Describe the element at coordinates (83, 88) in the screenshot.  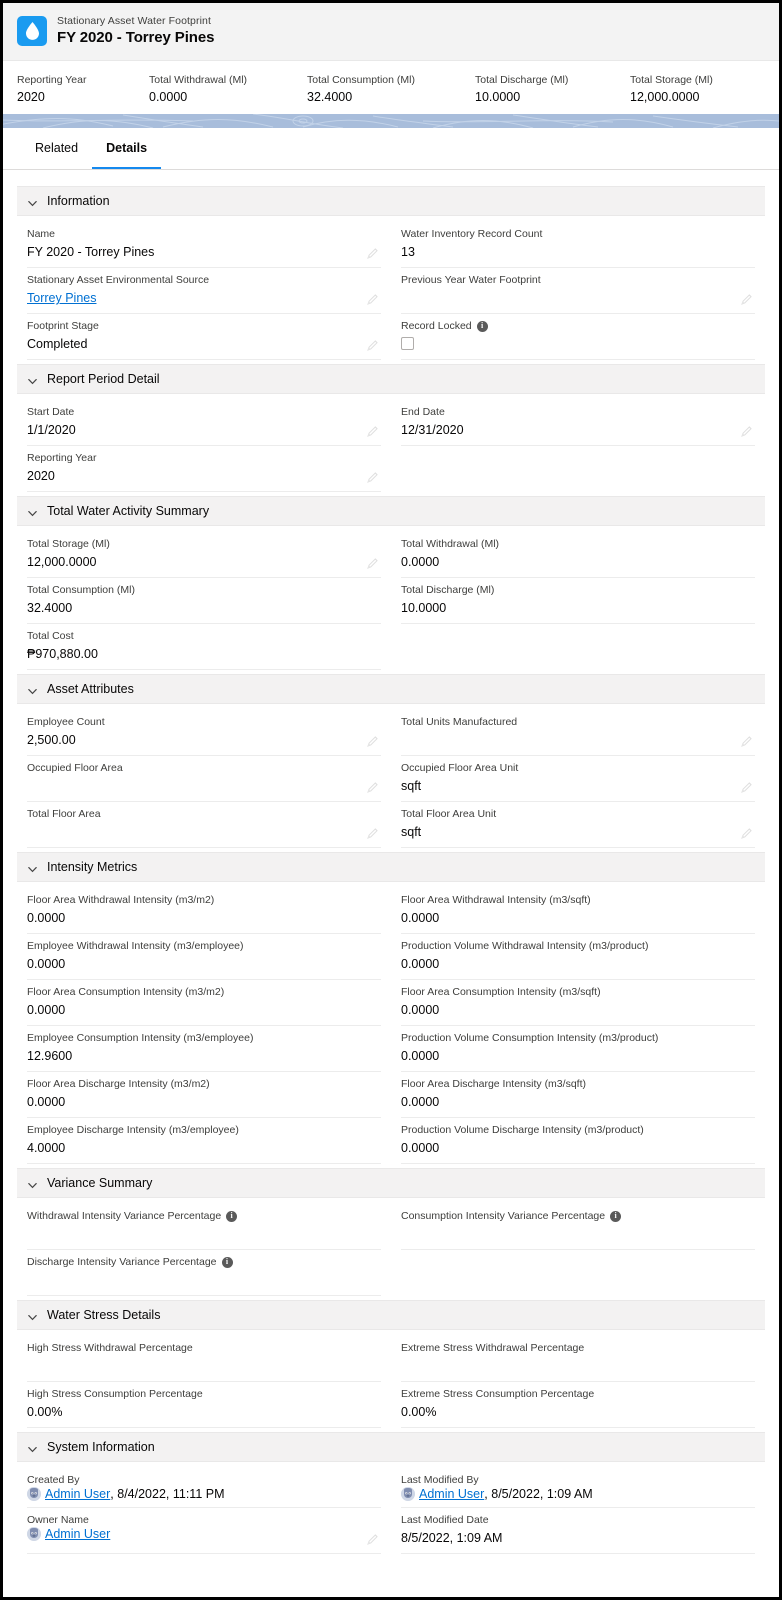
I see `highlight-field-0: Reporting Year 2020` at that location.